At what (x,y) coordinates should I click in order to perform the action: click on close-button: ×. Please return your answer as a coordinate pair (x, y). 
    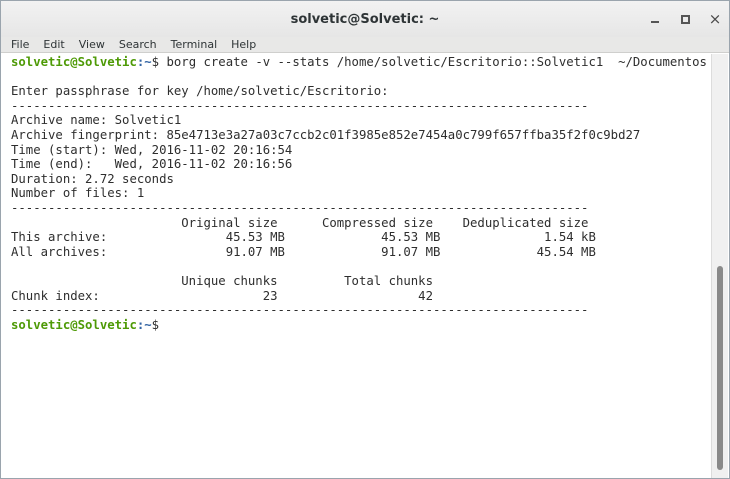
    Looking at the image, I should click on (715, 19).